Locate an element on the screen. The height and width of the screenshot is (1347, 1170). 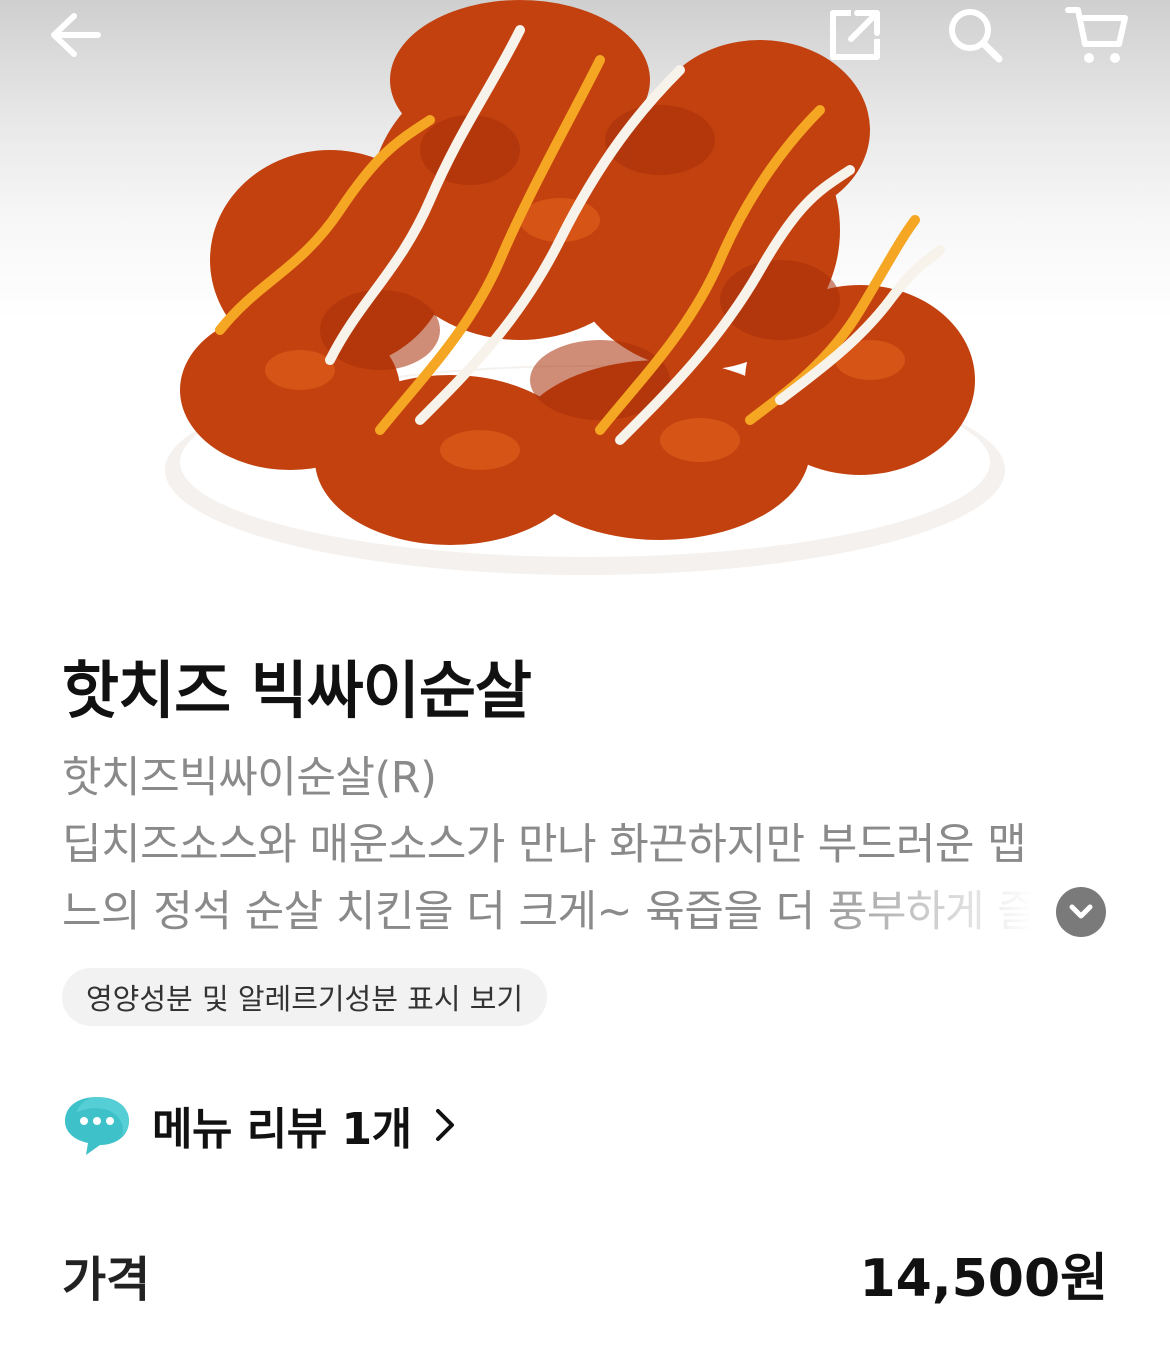
top-navigation-bar is located at coordinates (585, 40).